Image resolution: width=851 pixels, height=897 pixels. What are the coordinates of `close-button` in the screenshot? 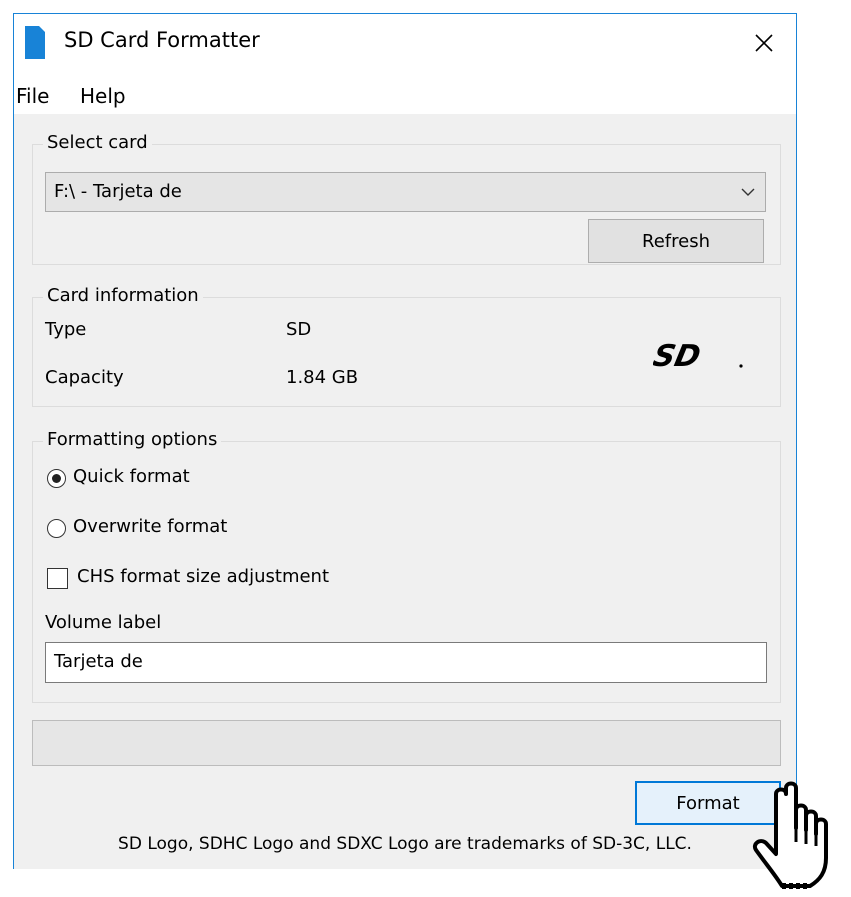 It's located at (764, 43).